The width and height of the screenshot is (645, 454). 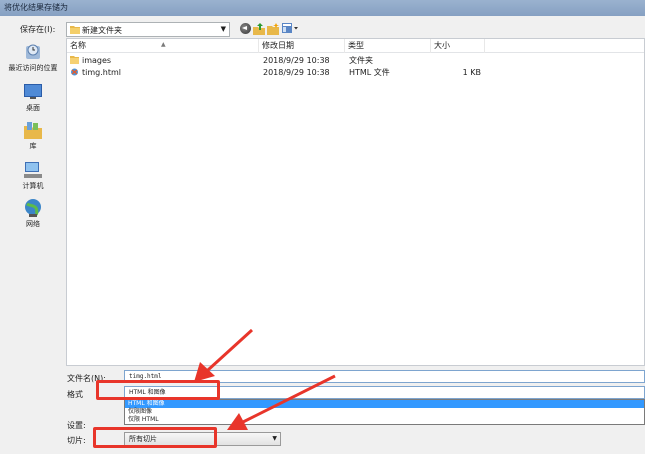 I want to click on file-list-header: 名称 ▲ 修改日期 类型 大小, so click(x=355, y=46).